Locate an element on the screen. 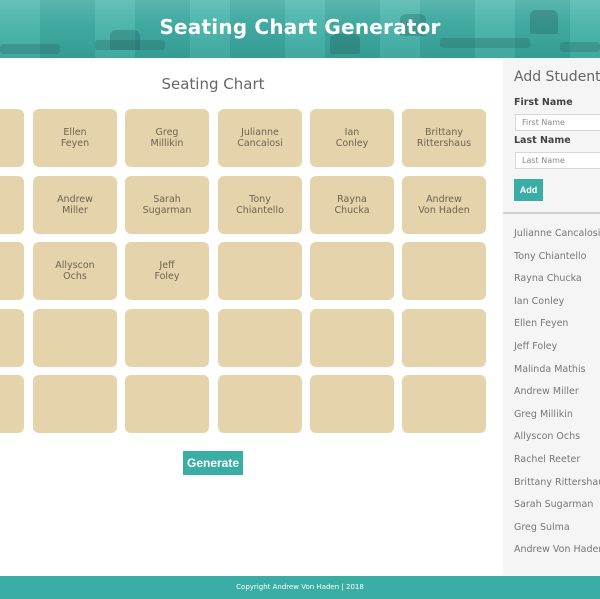  app-title: Seating Chart Generator is located at coordinates (300, 27).